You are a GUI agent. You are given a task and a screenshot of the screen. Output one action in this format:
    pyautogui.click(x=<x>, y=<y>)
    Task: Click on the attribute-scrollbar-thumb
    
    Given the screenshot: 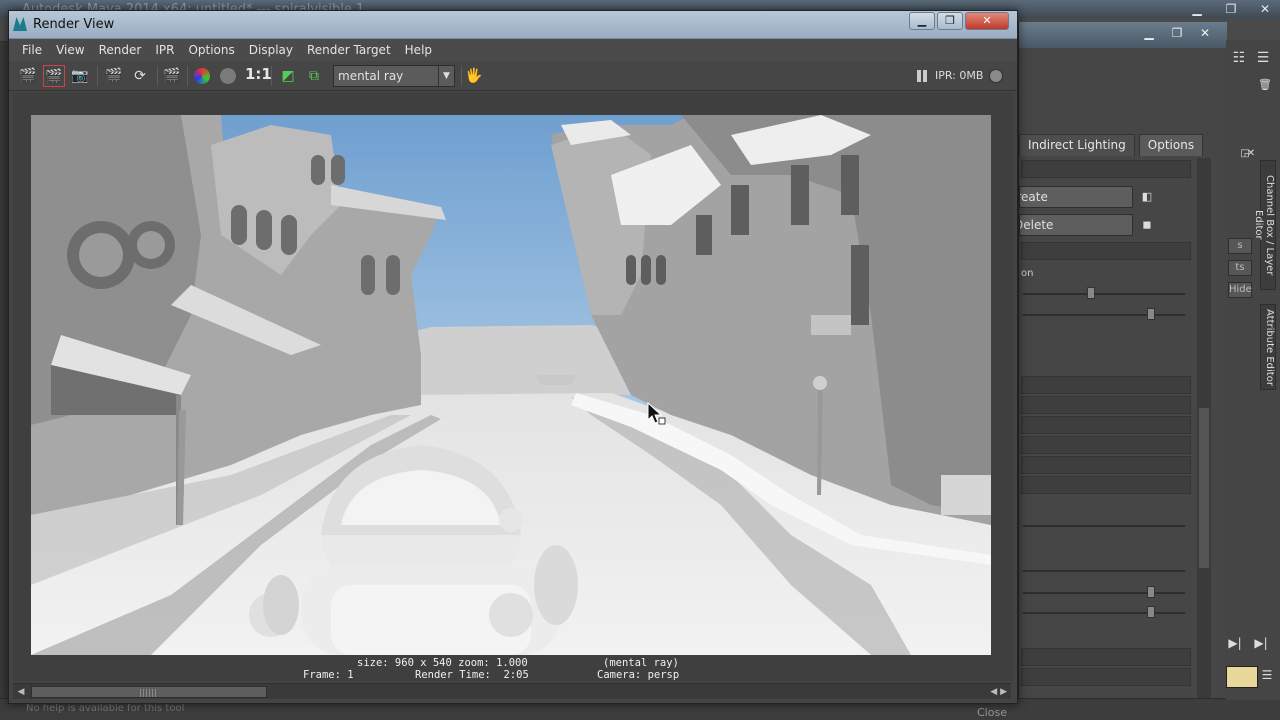 What is the action you would take?
    pyautogui.click(x=1204, y=488)
    